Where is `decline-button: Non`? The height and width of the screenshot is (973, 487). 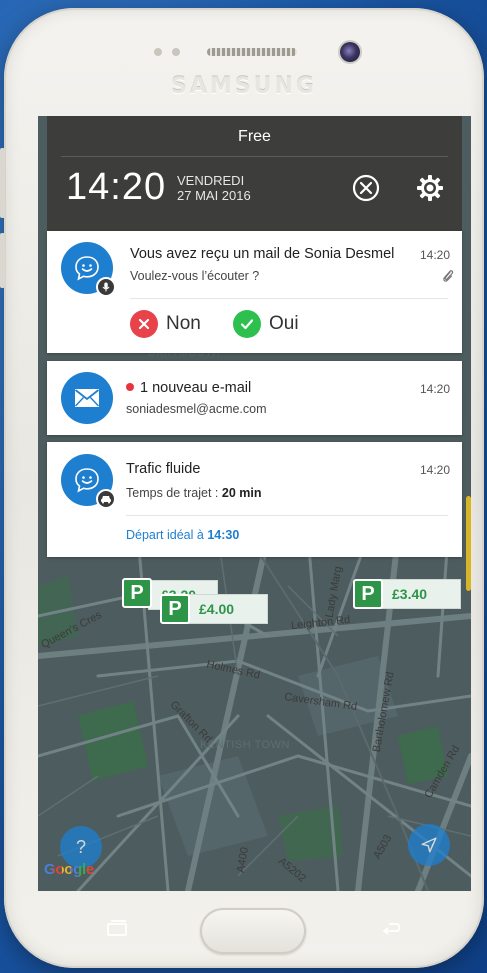 decline-button: Non is located at coordinates (165, 324).